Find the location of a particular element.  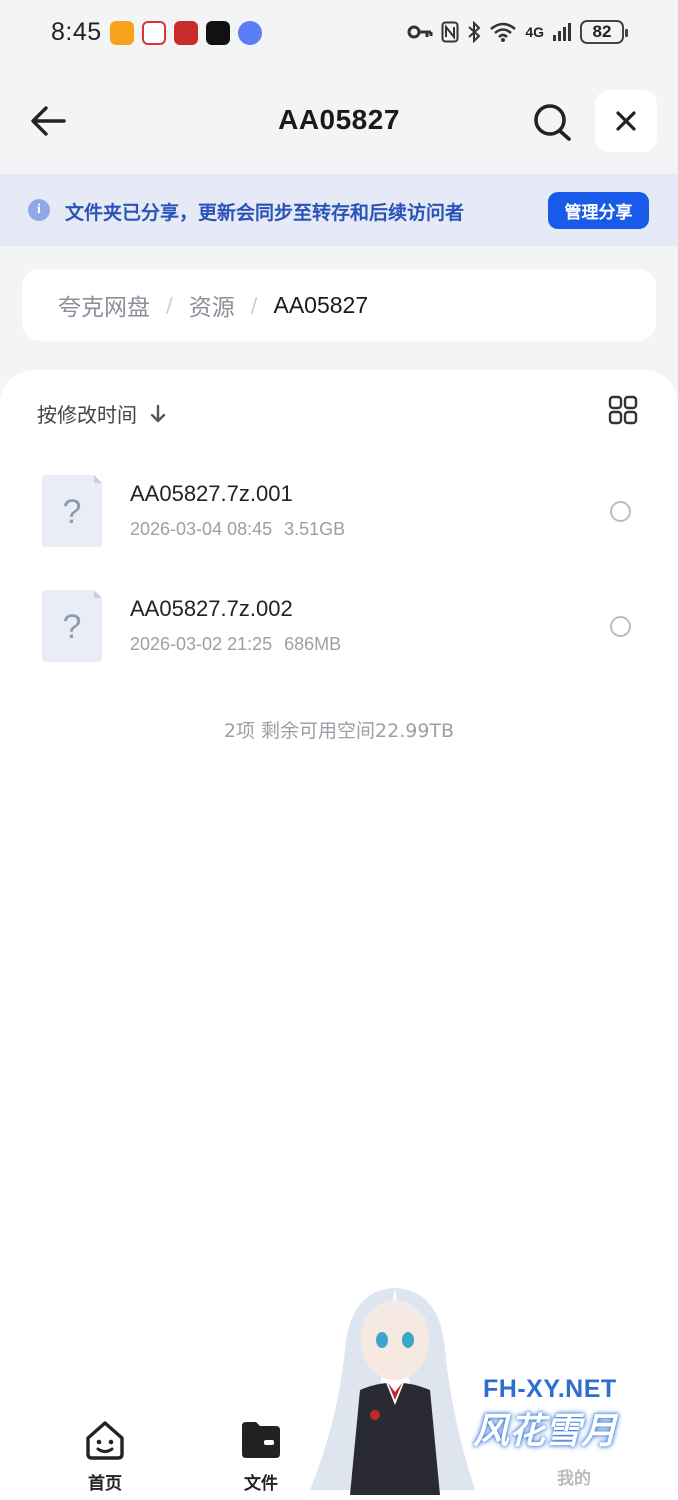

top-app-bar: AA05827 is located at coordinates (339, 121).